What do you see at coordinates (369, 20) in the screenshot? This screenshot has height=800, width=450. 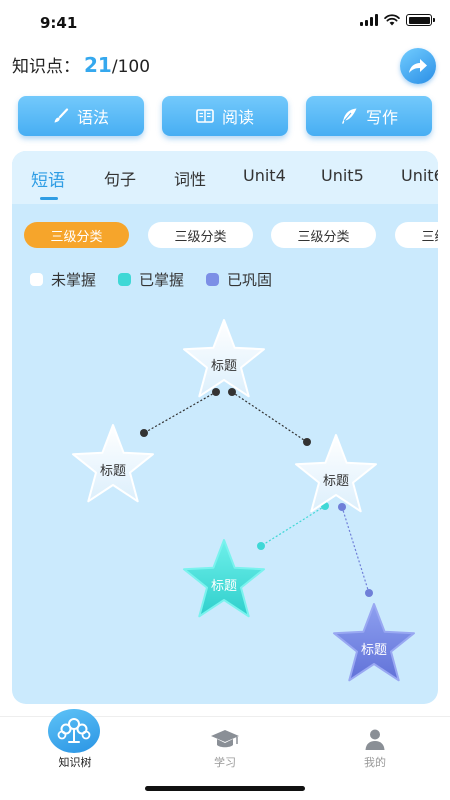 I see `signal-icon` at bounding box center [369, 20].